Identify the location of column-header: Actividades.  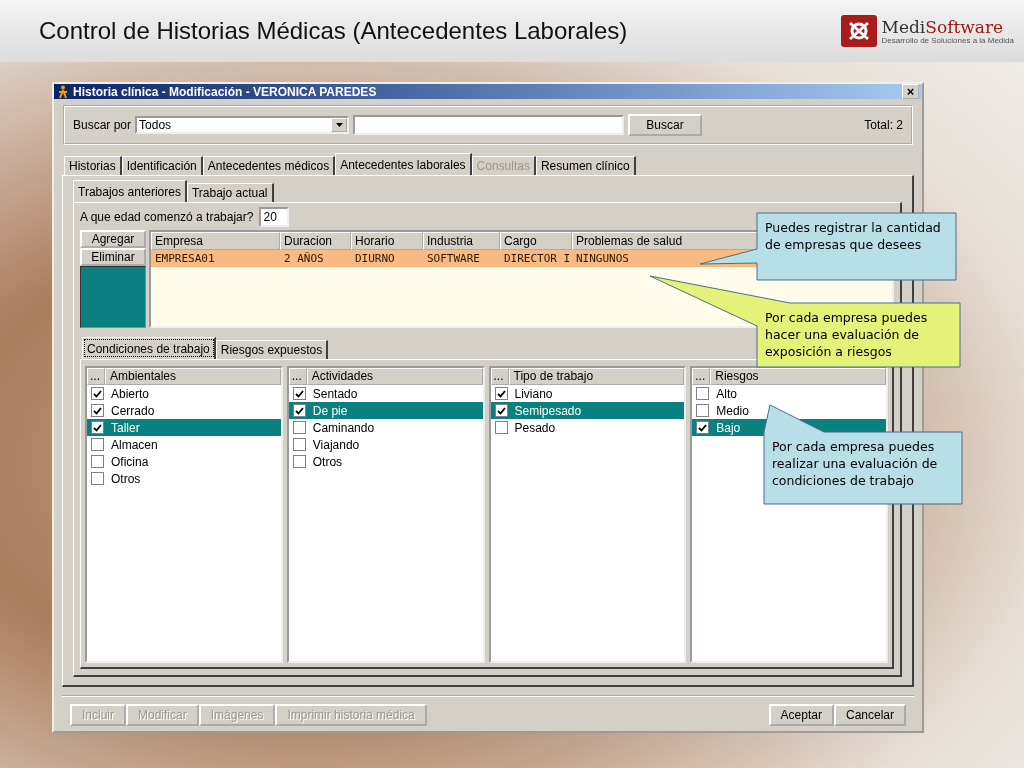
(394, 376).